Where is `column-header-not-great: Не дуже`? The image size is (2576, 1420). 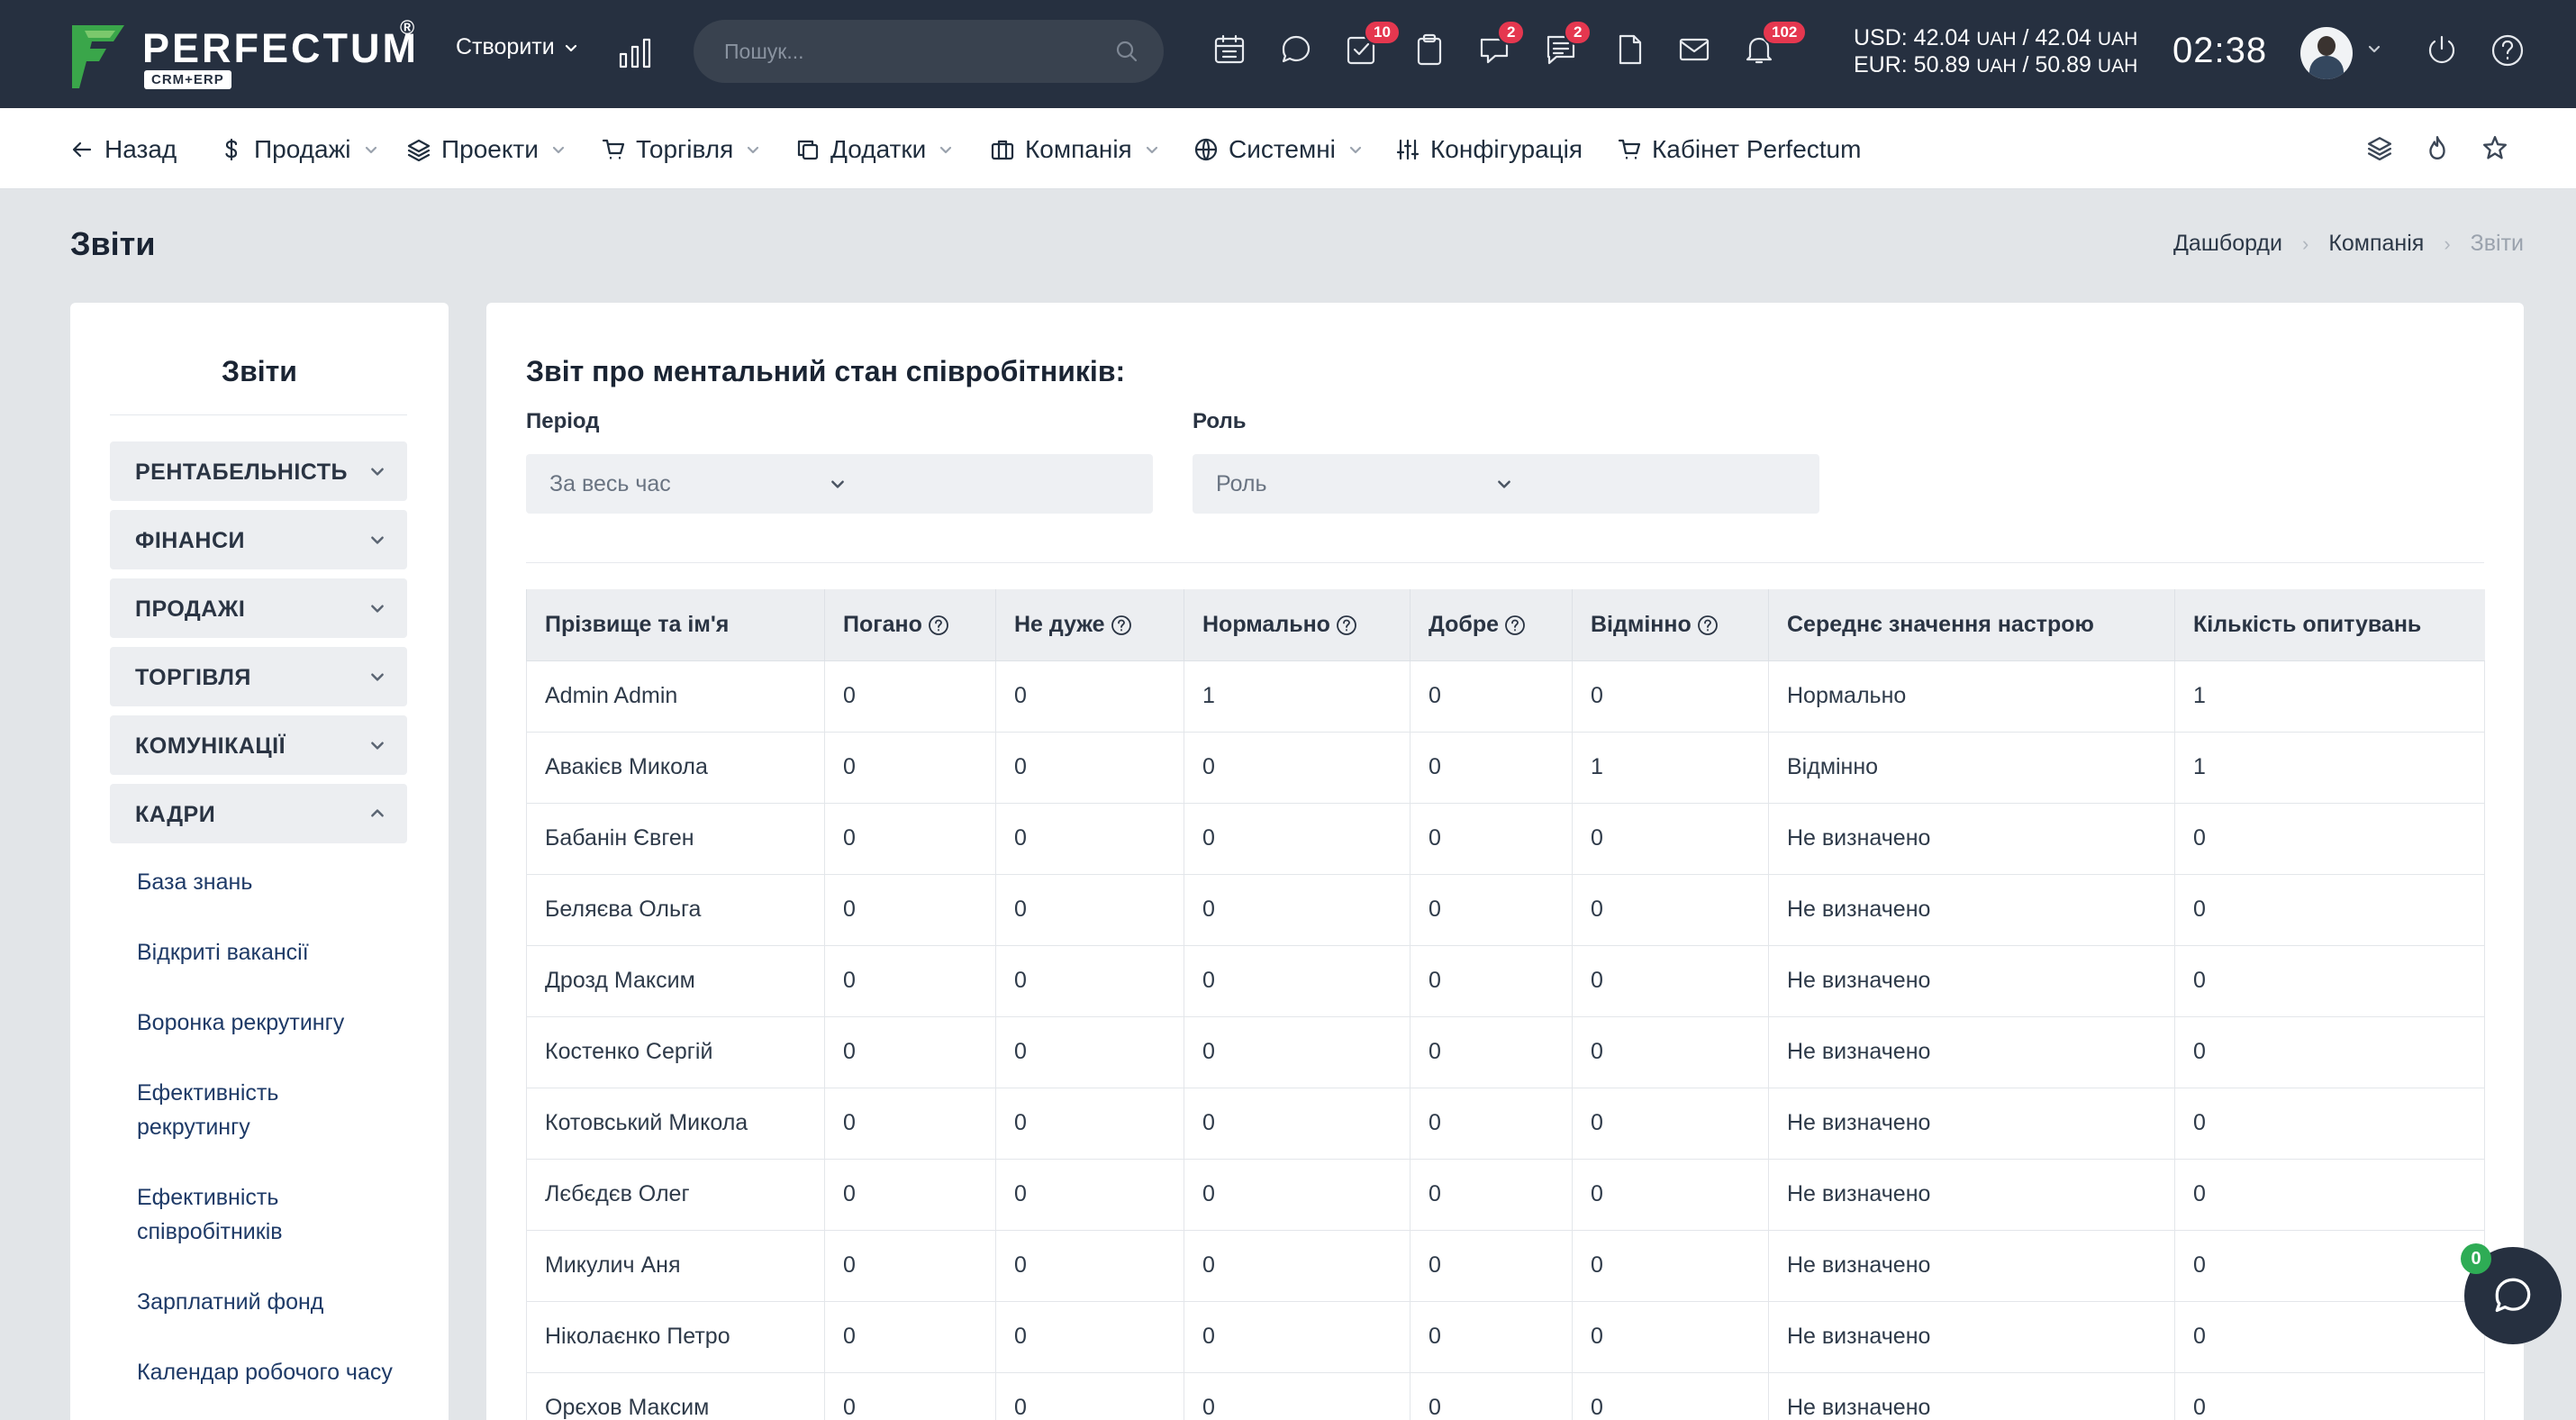 column-header-not-great: Не дуже is located at coordinates (1089, 625).